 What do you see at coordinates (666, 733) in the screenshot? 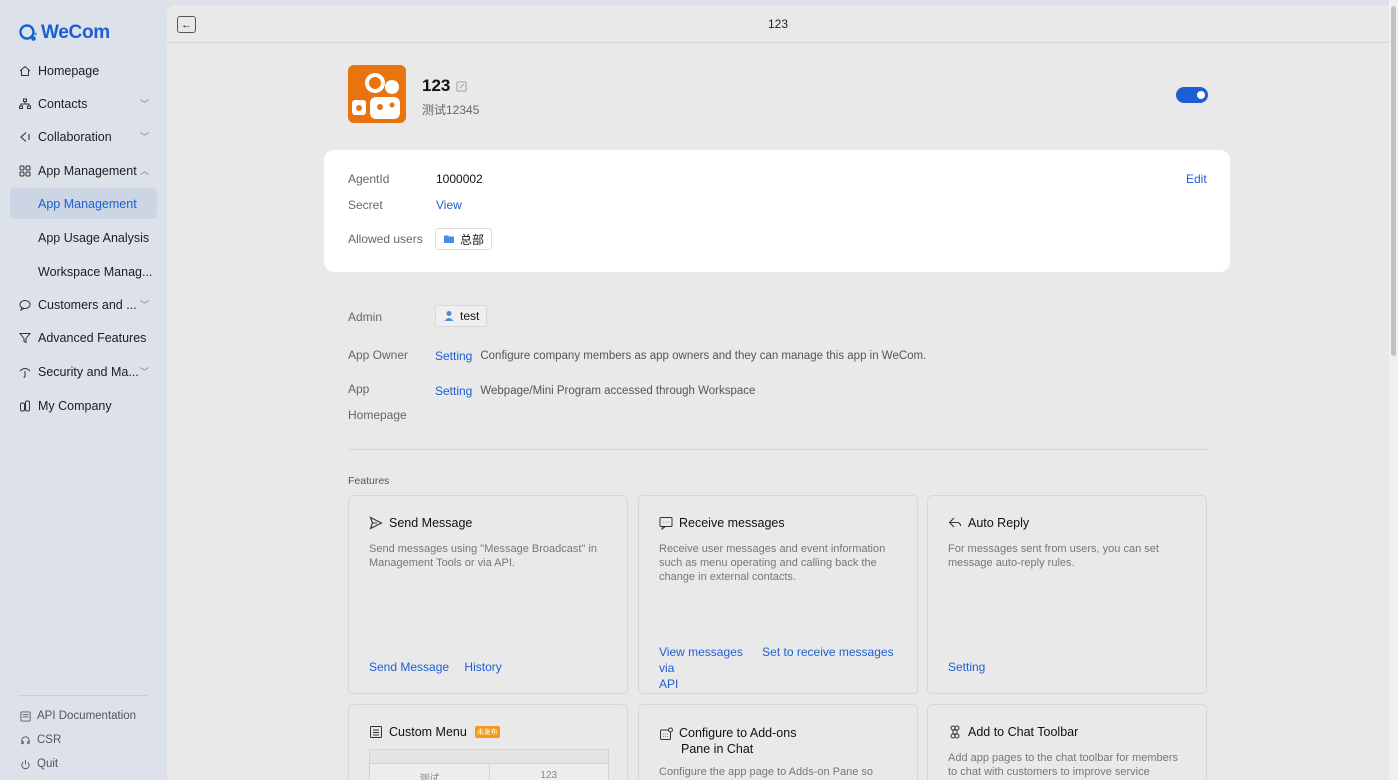
I see `addon-pane-icon` at bounding box center [666, 733].